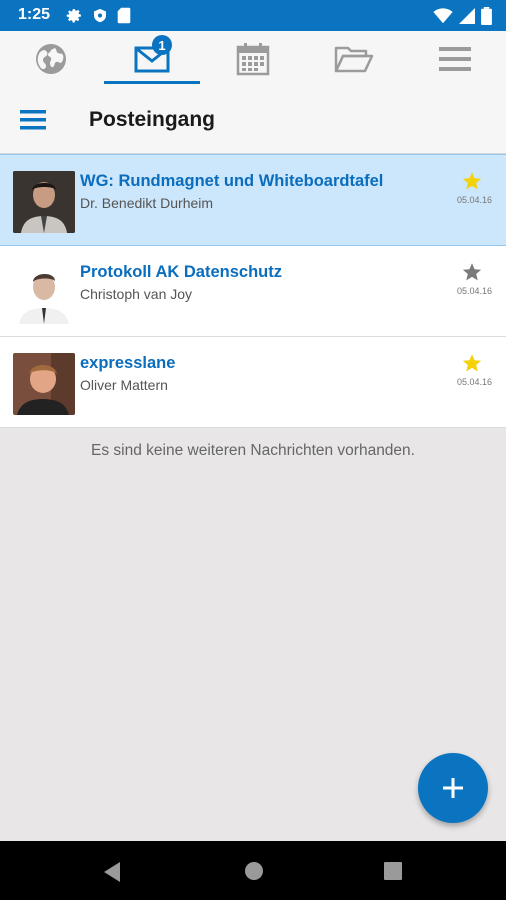 This screenshot has width=506, height=900. I want to click on tab-bar: 1, so click(253, 59).